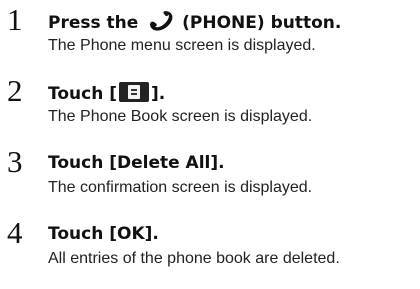 The height and width of the screenshot is (289, 420). I want to click on step-description: The Phone Book screen is displayed., so click(180, 116).